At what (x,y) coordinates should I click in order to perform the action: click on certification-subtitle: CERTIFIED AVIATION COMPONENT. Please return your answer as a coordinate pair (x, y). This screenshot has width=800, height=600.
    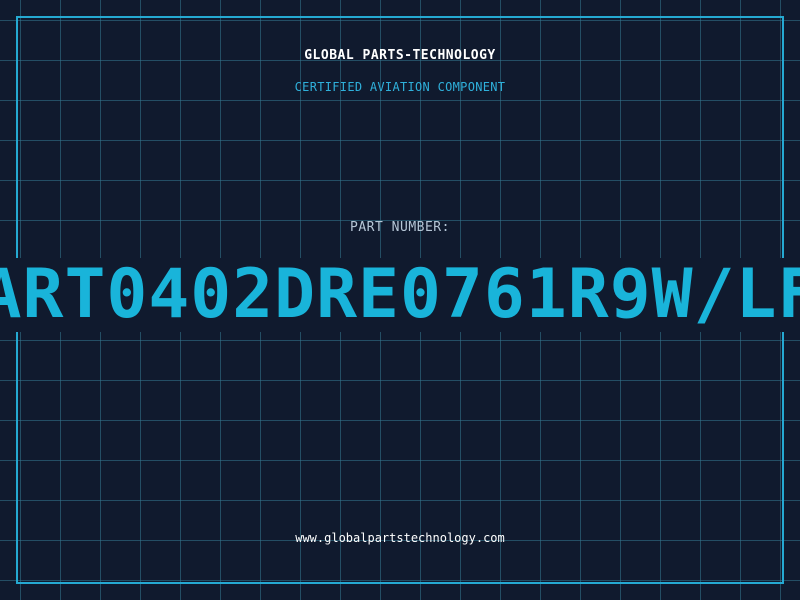
    Looking at the image, I should click on (400, 87).